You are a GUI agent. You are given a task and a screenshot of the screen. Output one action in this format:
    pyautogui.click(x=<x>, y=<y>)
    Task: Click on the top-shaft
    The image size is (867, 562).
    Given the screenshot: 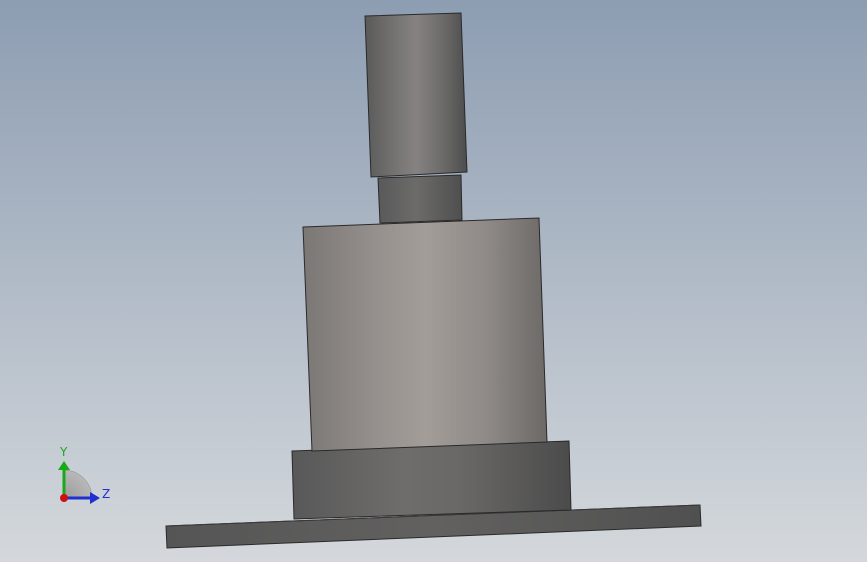 What is the action you would take?
    pyautogui.click(x=416, y=95)
    